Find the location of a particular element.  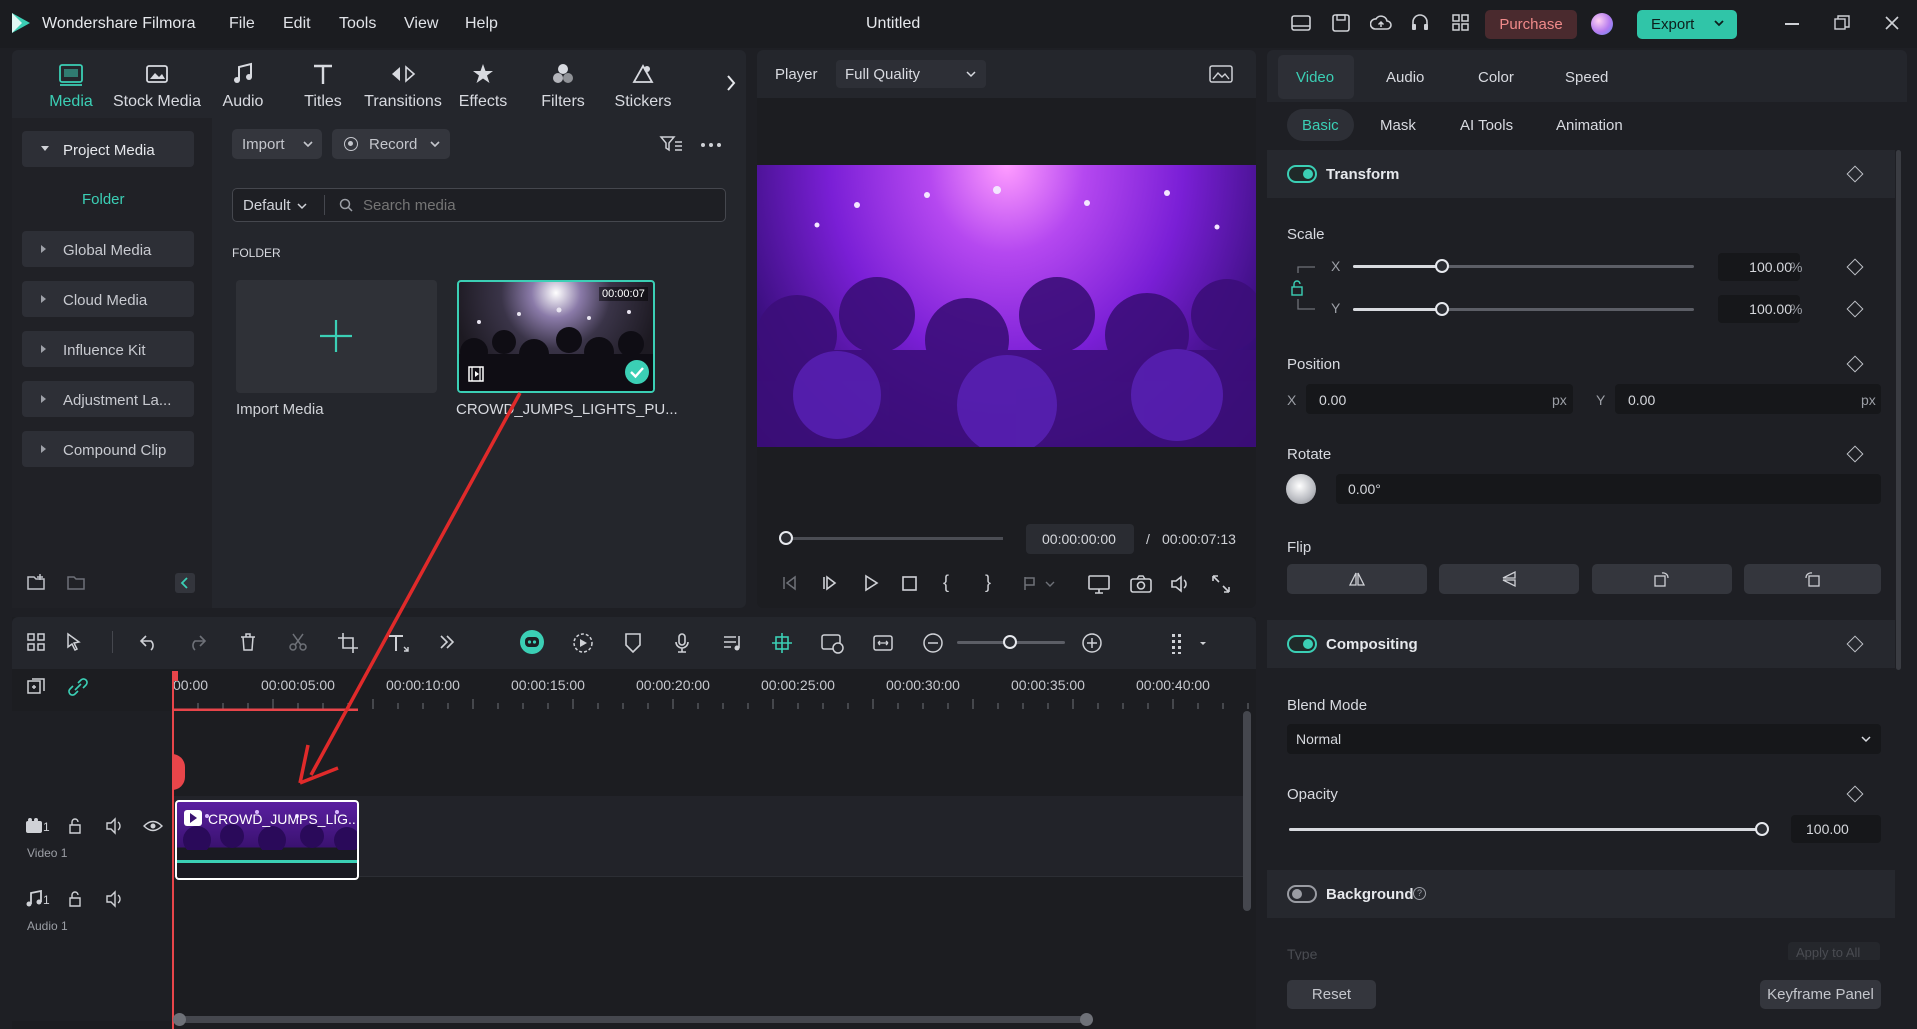

scale-x-slider is located at coordinates (1523, 270).